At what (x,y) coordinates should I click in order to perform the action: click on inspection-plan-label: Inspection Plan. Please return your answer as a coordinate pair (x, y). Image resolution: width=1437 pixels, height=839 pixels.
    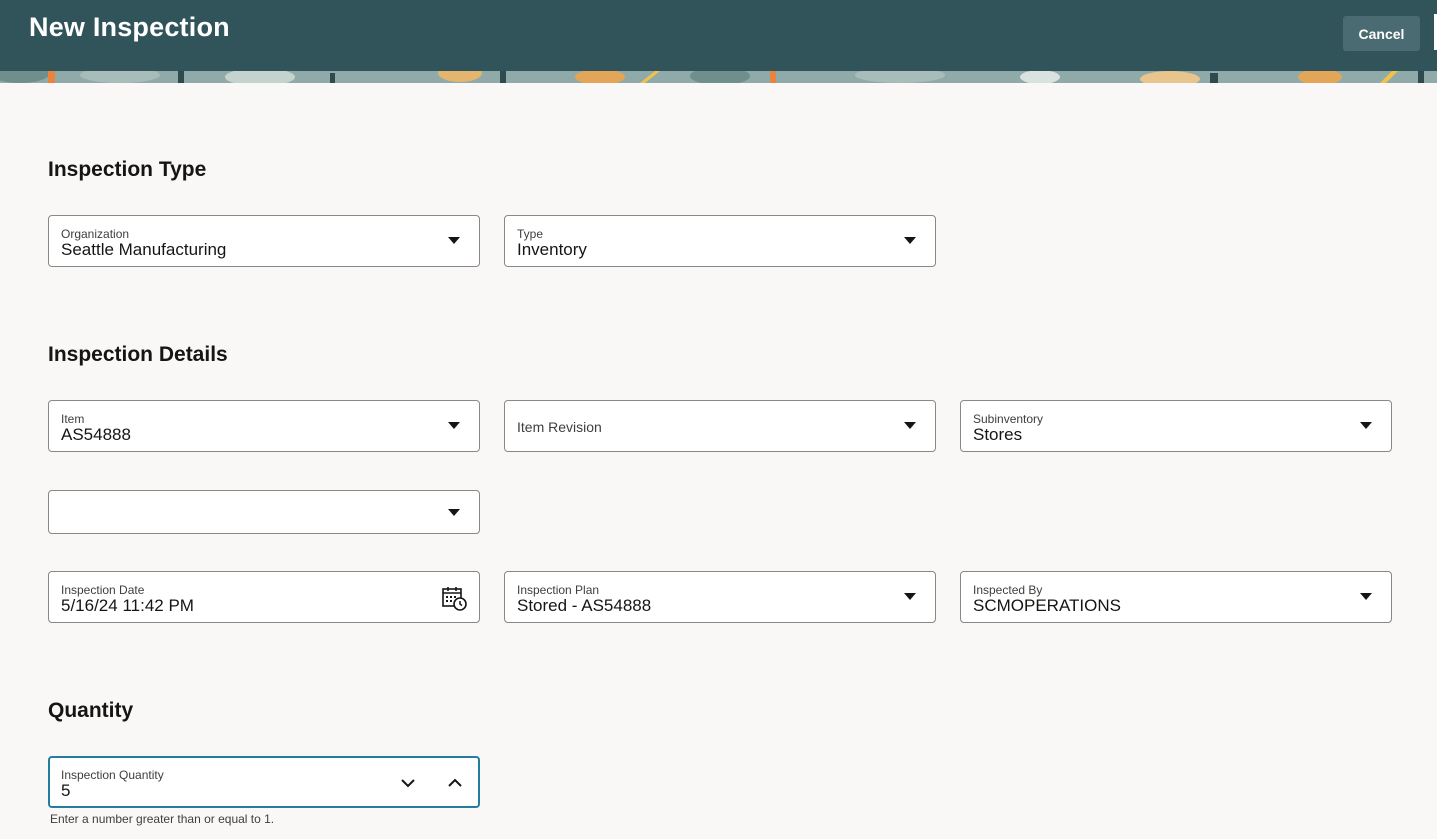
    Looking at the image, I should click on (558, 590).